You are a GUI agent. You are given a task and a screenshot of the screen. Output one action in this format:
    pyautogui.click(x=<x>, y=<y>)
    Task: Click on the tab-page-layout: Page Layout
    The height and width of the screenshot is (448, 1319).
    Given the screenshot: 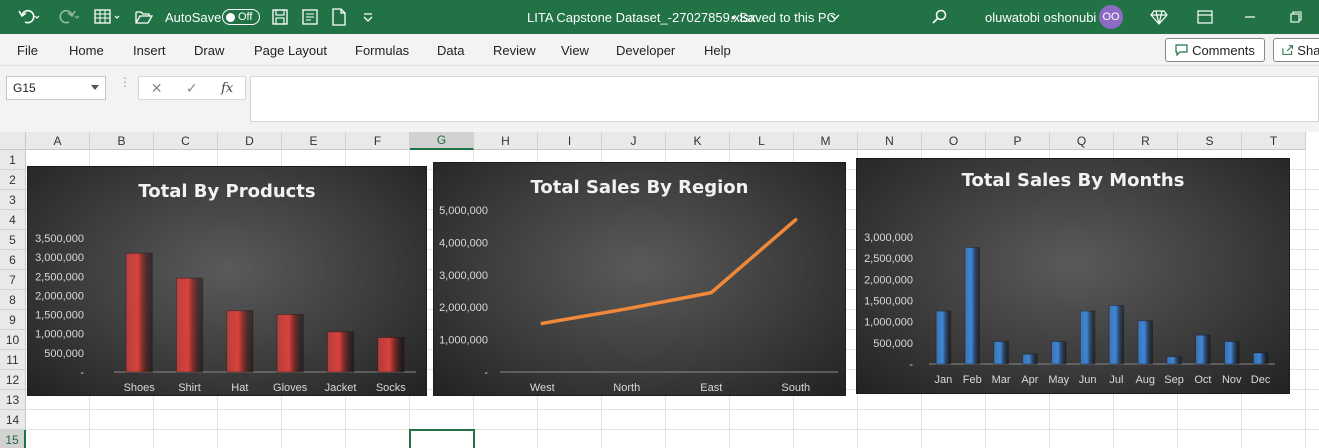 What is the action you would take?
    pyautogui.click(x=290, y=50)
    